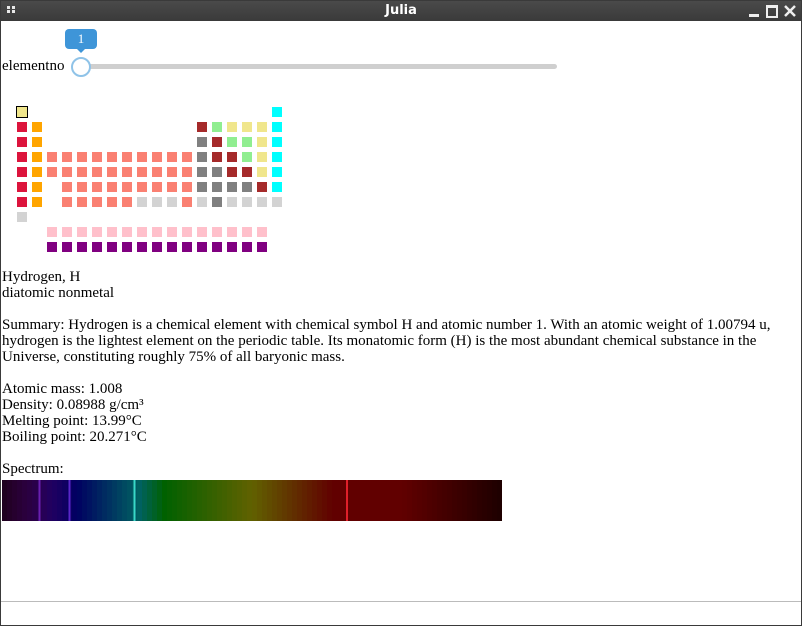  Describe the element at coordinates (401, 11) in the screenshot. I see `title-bar: Julia` at that location.